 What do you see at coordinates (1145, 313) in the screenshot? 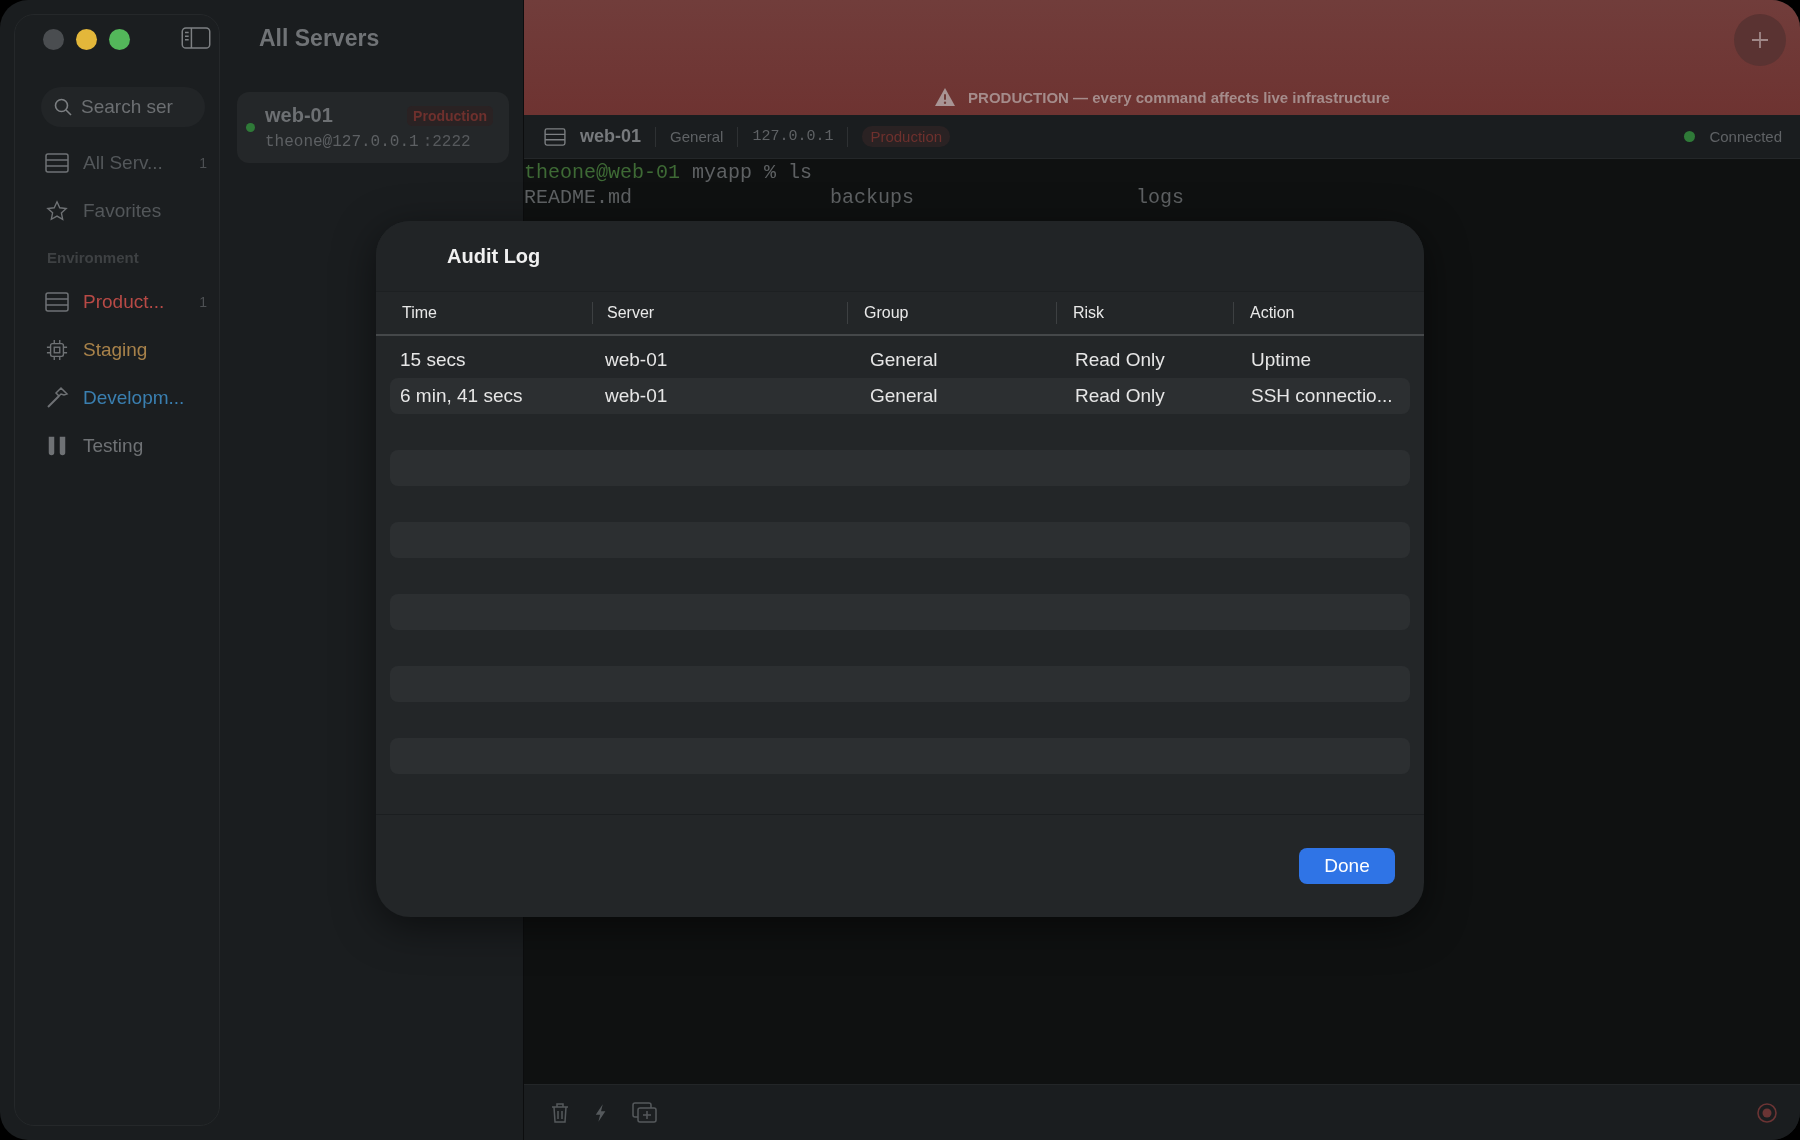
I see `column-header: Risk` at bounding box center [1145, 313].